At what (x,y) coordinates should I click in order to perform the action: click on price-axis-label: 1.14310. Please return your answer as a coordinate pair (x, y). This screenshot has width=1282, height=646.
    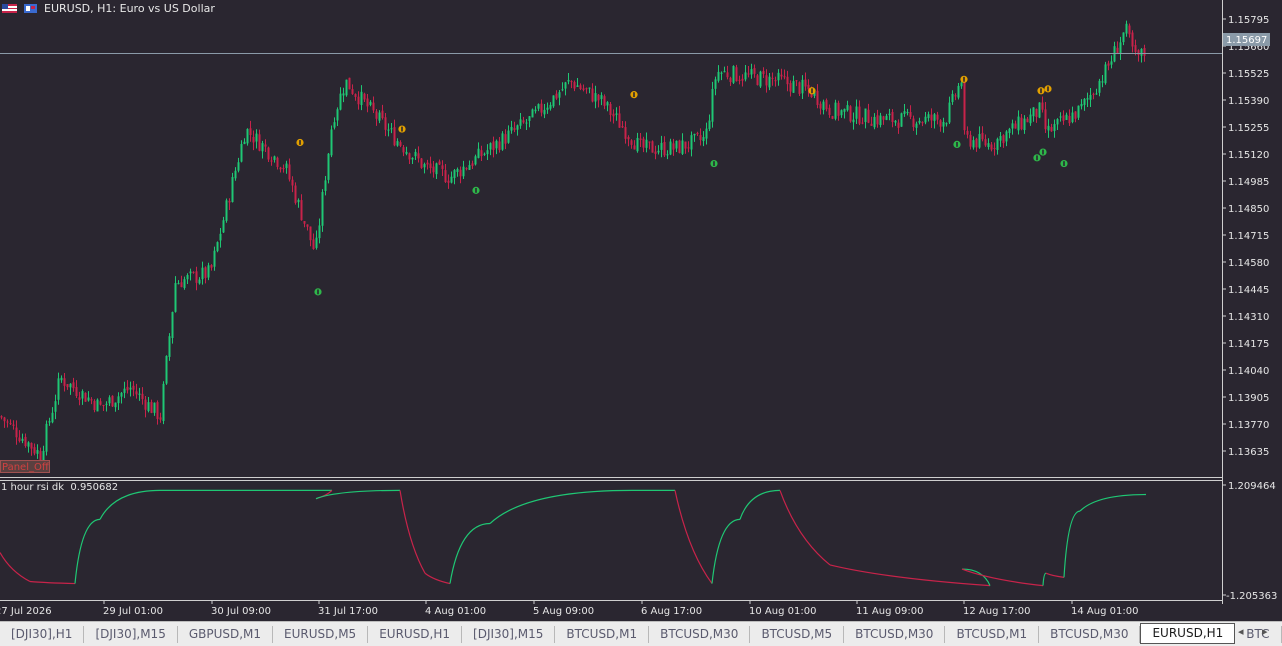
    Looking at the image, I should click on (1248, 317).